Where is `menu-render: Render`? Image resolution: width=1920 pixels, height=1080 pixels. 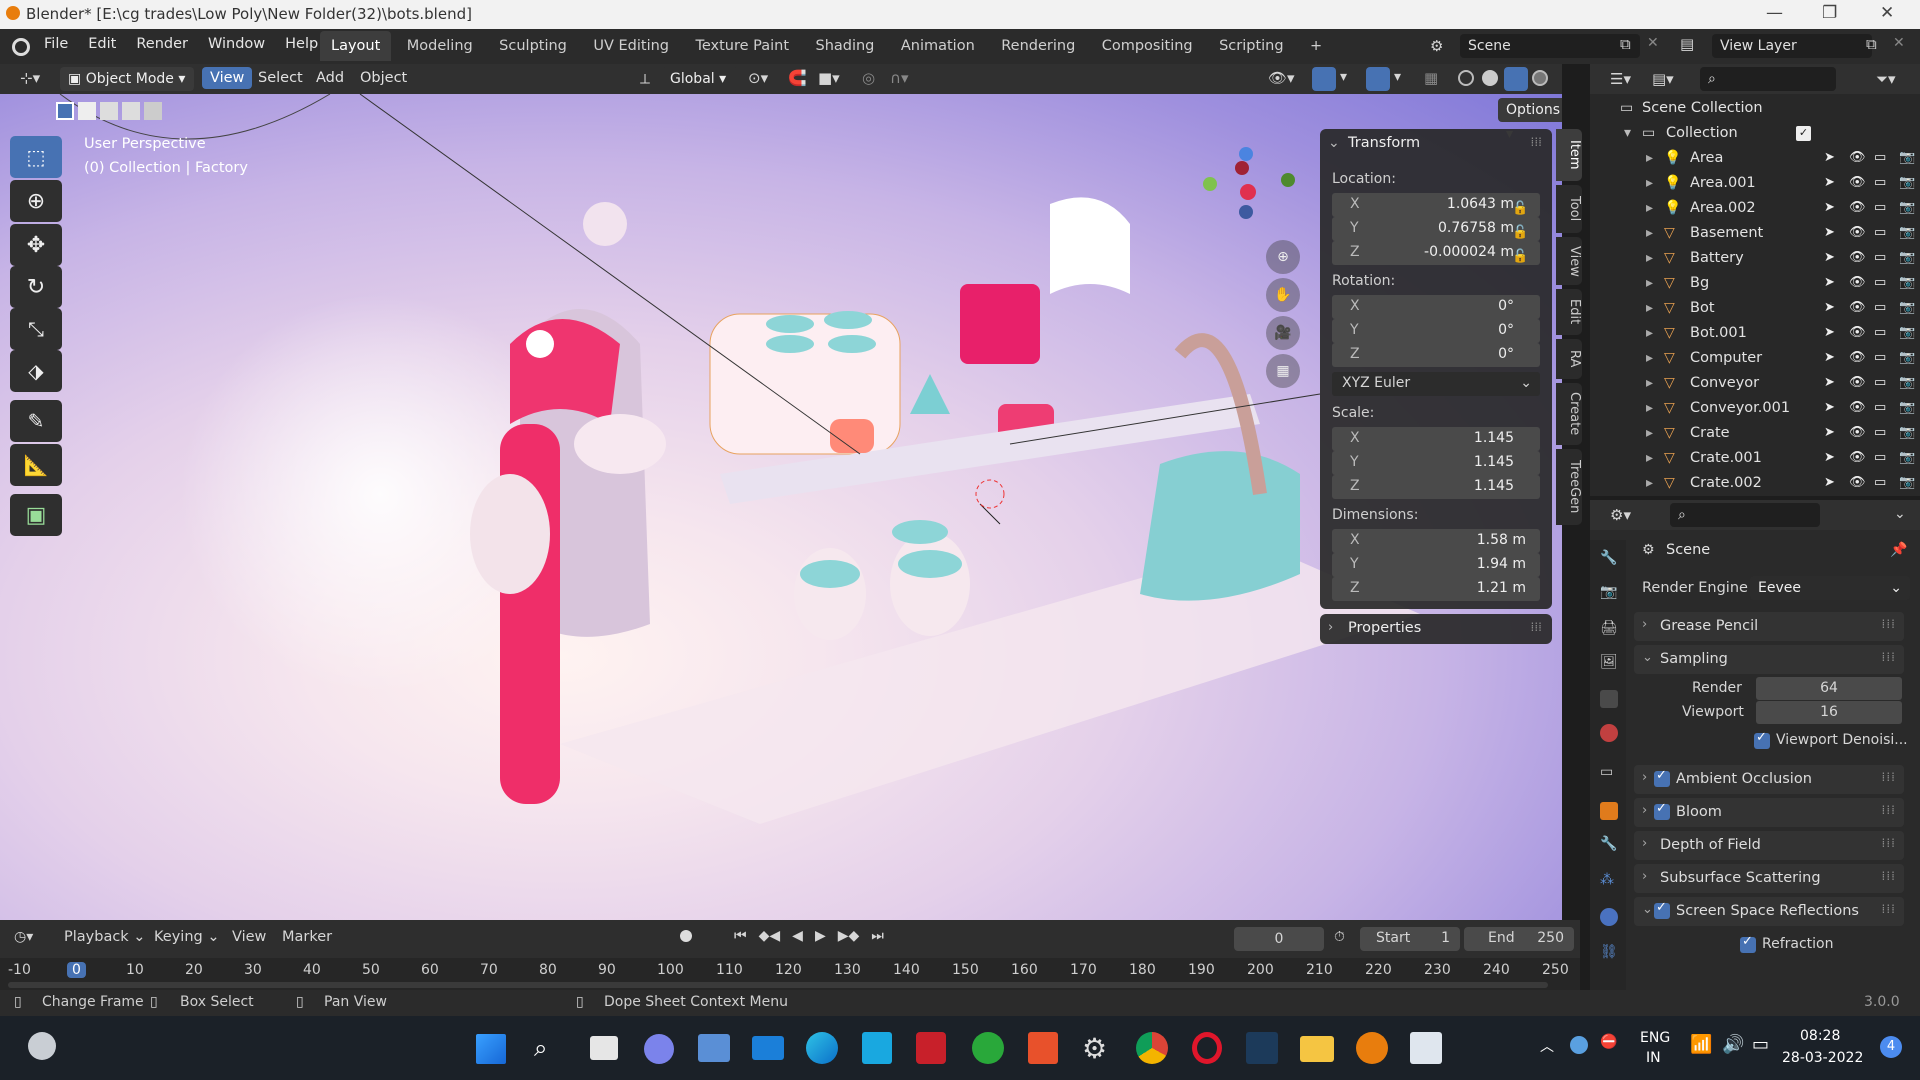
menu-render: Render is located at coordinates (162, 44).